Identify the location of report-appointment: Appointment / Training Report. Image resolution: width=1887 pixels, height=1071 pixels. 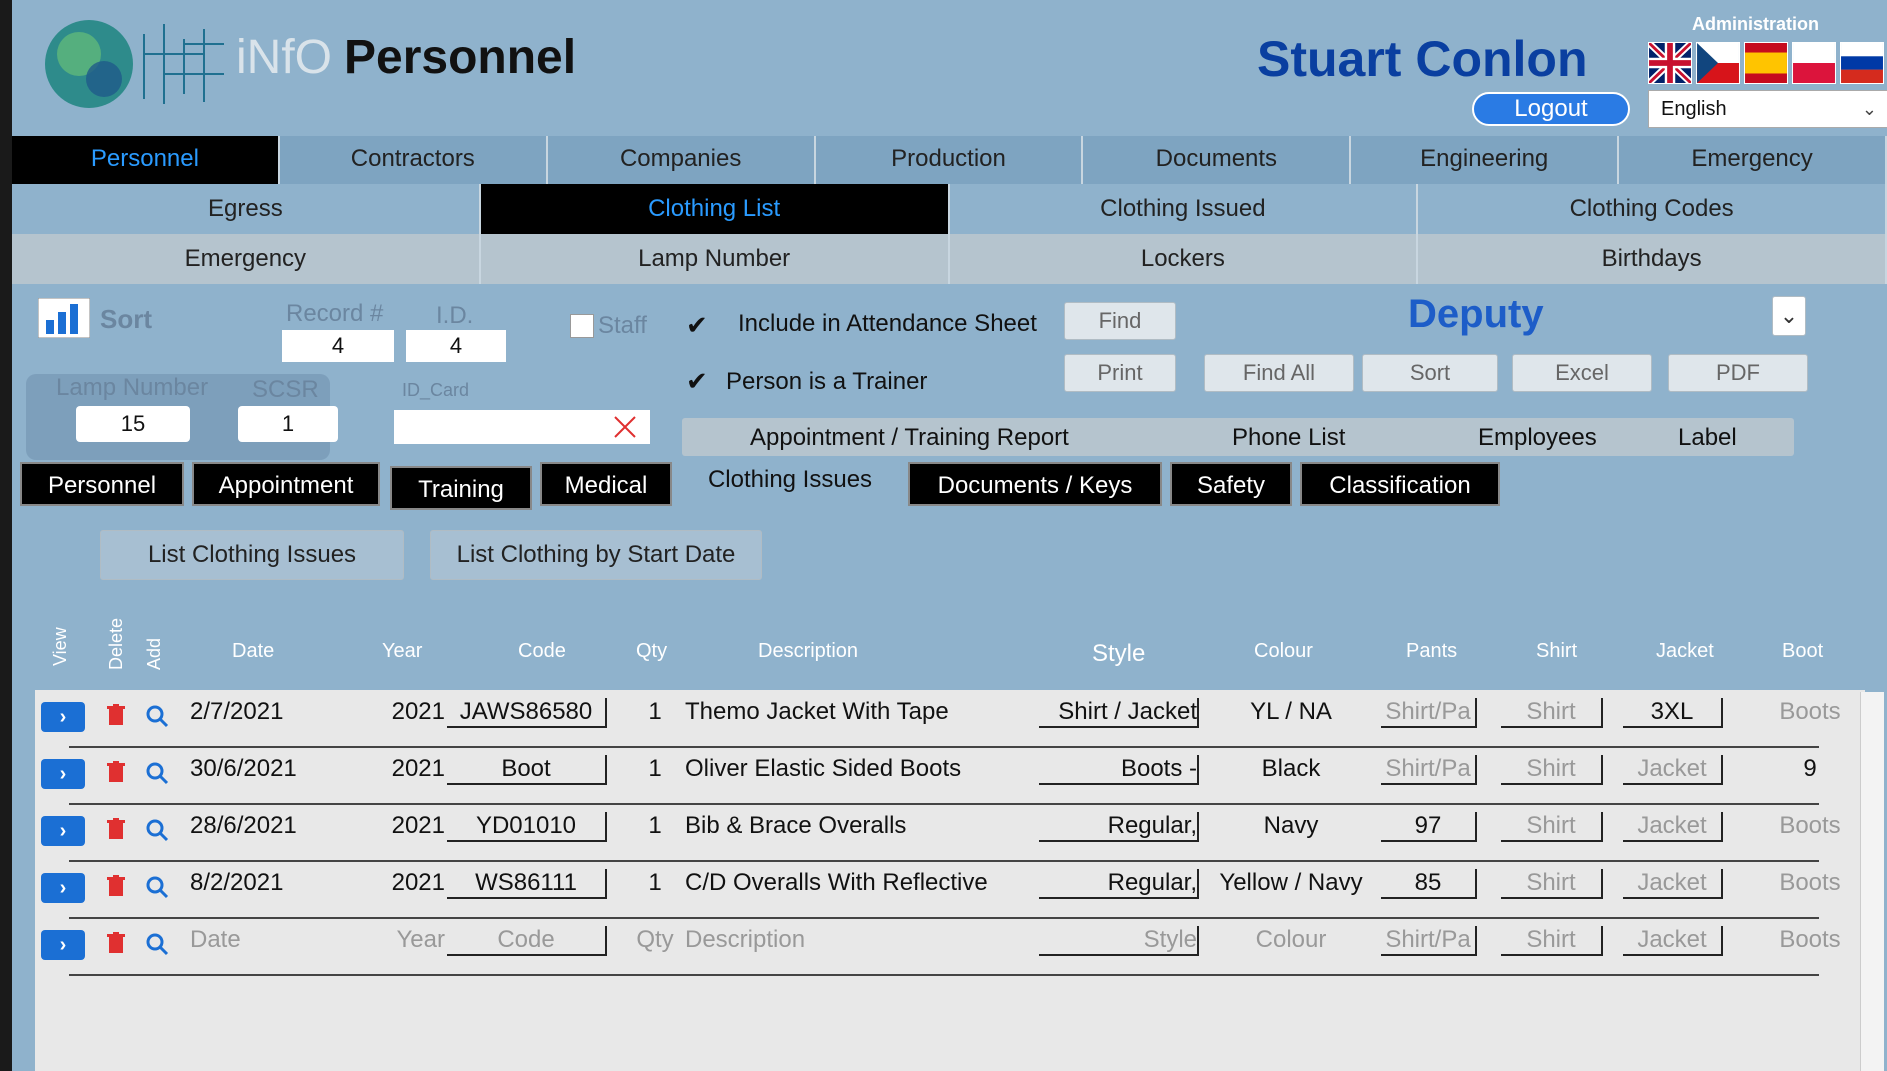
(909, 438).